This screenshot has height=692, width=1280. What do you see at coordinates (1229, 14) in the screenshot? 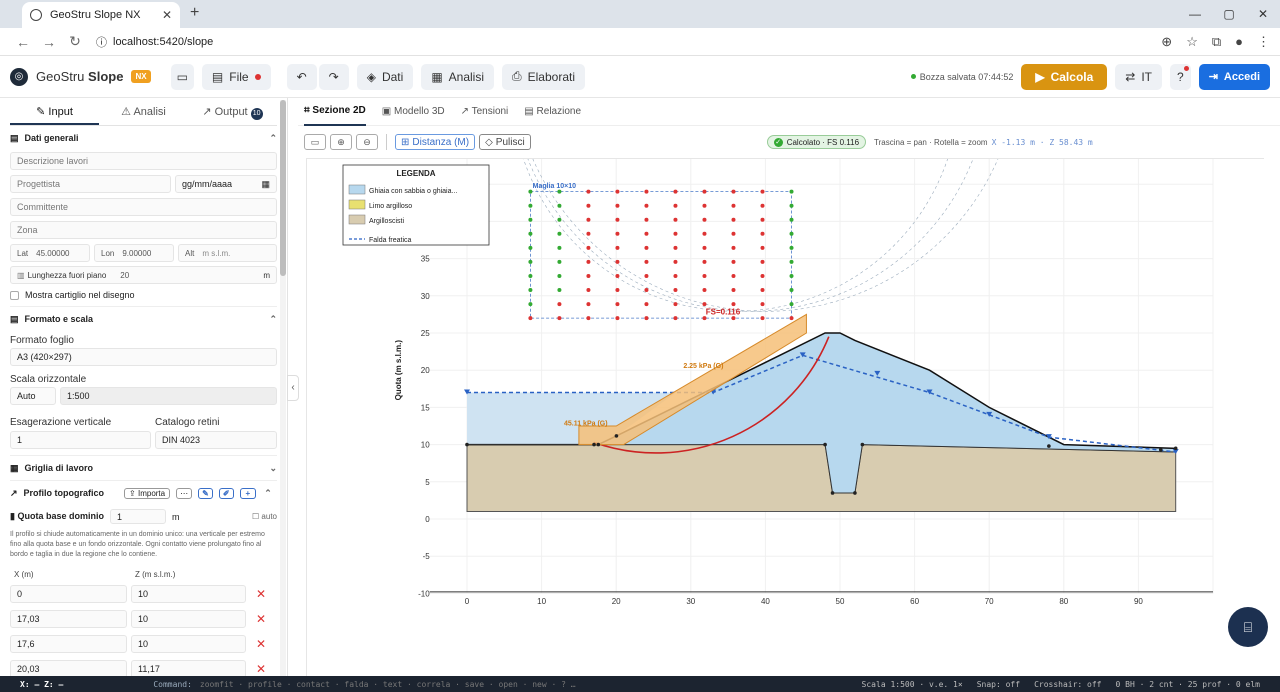
I see `maximize-icon: ▢` at bounding box center [1229, 14].